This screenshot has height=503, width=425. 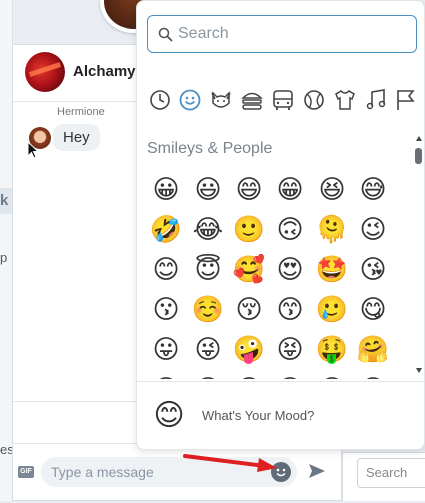 What do you see at coordinates (249, 190) in the screenshot?
I see `emoji-item: 😄` at bounding box center [249, 190].